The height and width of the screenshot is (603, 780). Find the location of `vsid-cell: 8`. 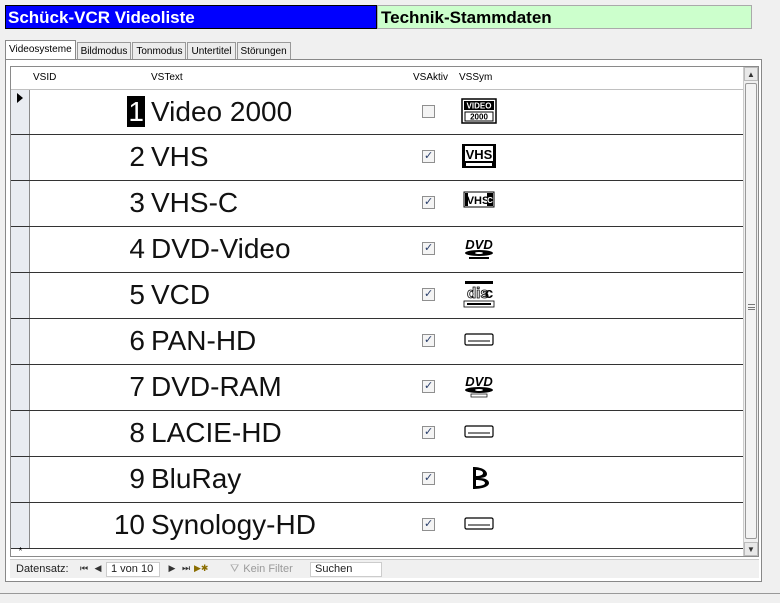

vsid-cell: 8 is located at coordinates (88, 433).